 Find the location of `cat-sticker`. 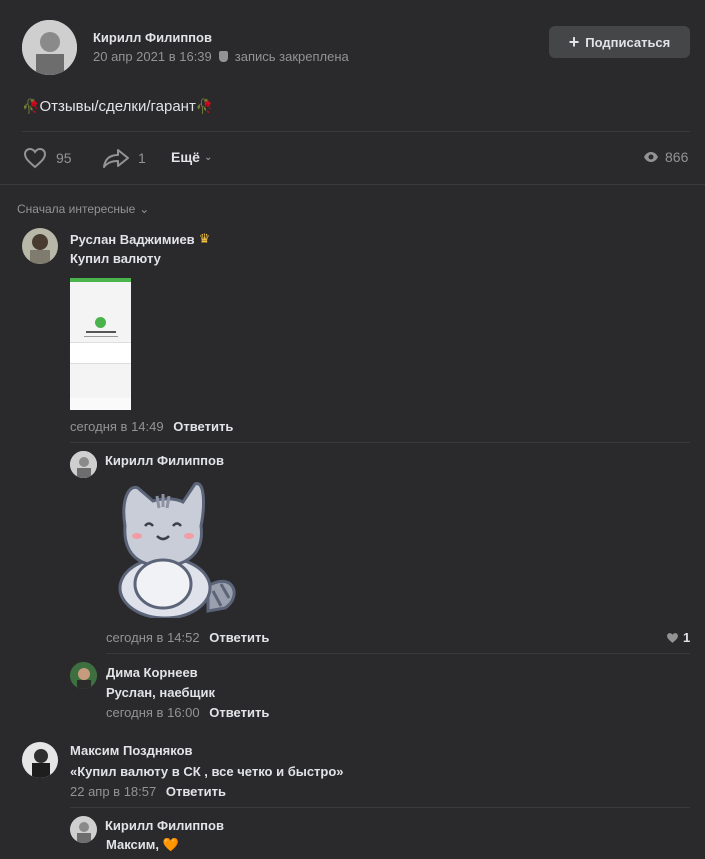

cat-sticker is located at coordinates (178, 547).